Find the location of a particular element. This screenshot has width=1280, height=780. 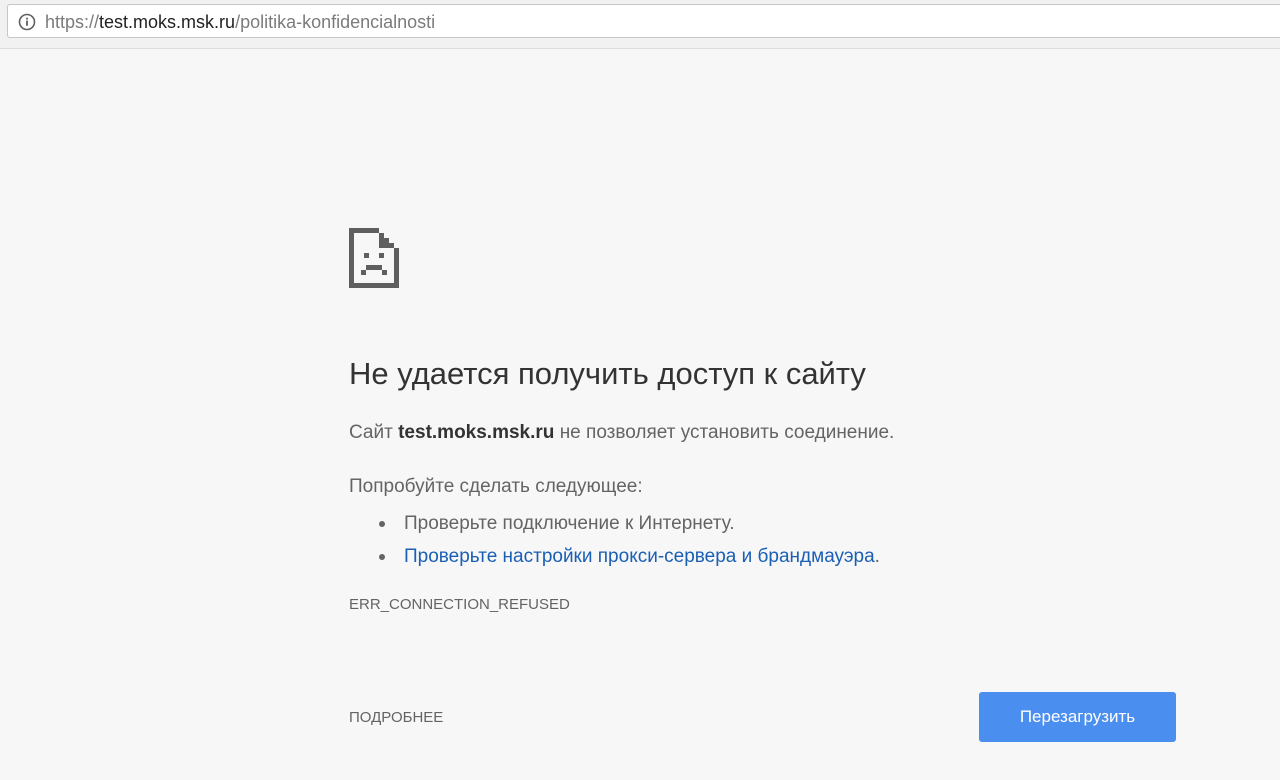

sad-document-icon is located at coordinates (374, 258).